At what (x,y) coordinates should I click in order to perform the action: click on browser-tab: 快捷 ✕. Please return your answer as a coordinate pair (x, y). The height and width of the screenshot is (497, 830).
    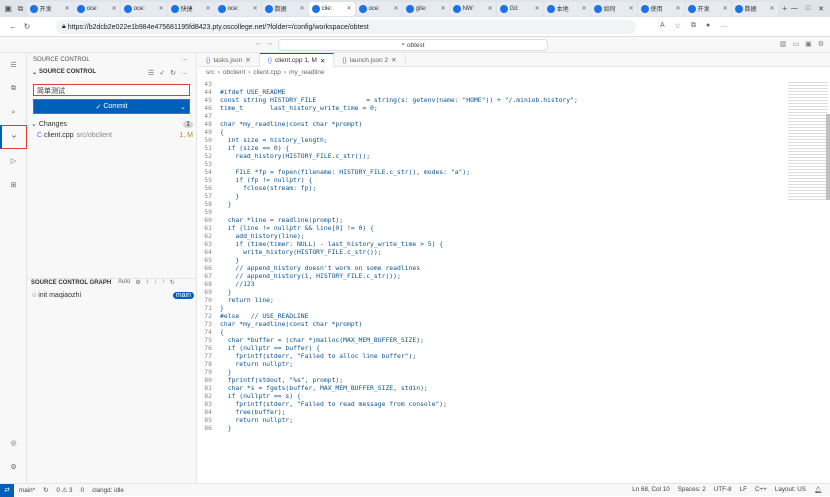
    Looking at the image, I should click on (190, 8).